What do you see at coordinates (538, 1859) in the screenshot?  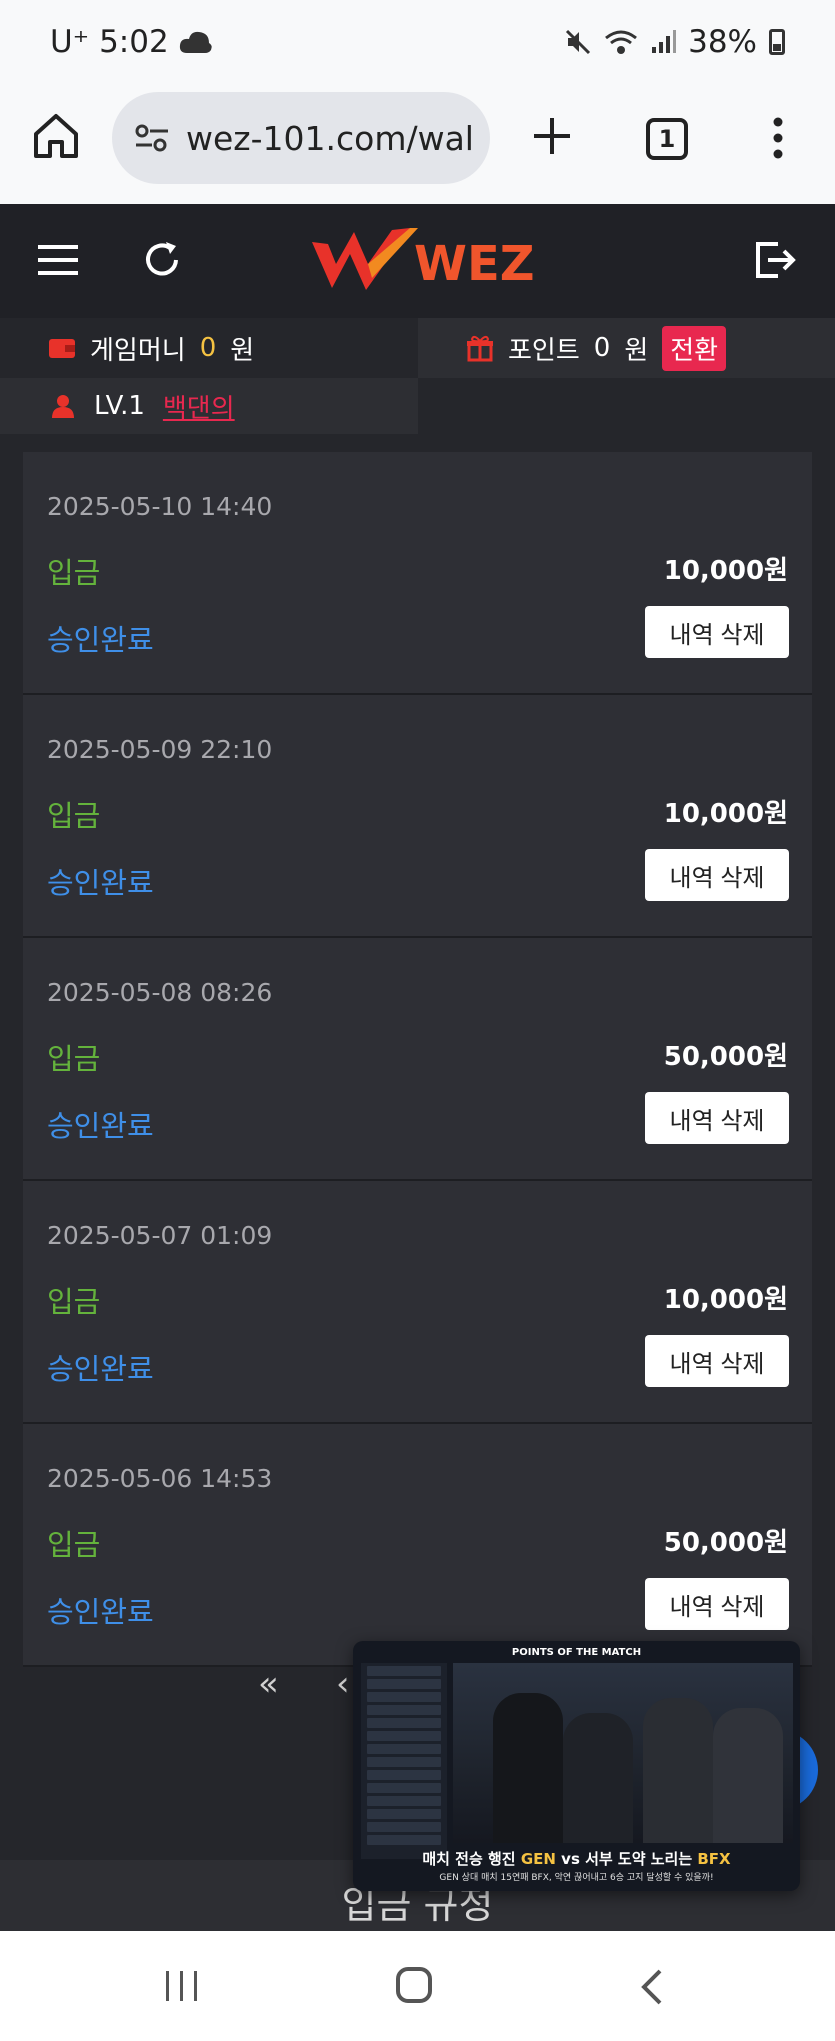 I see `pip-caption-team1: GEN` at bounding box center [538, 1859].